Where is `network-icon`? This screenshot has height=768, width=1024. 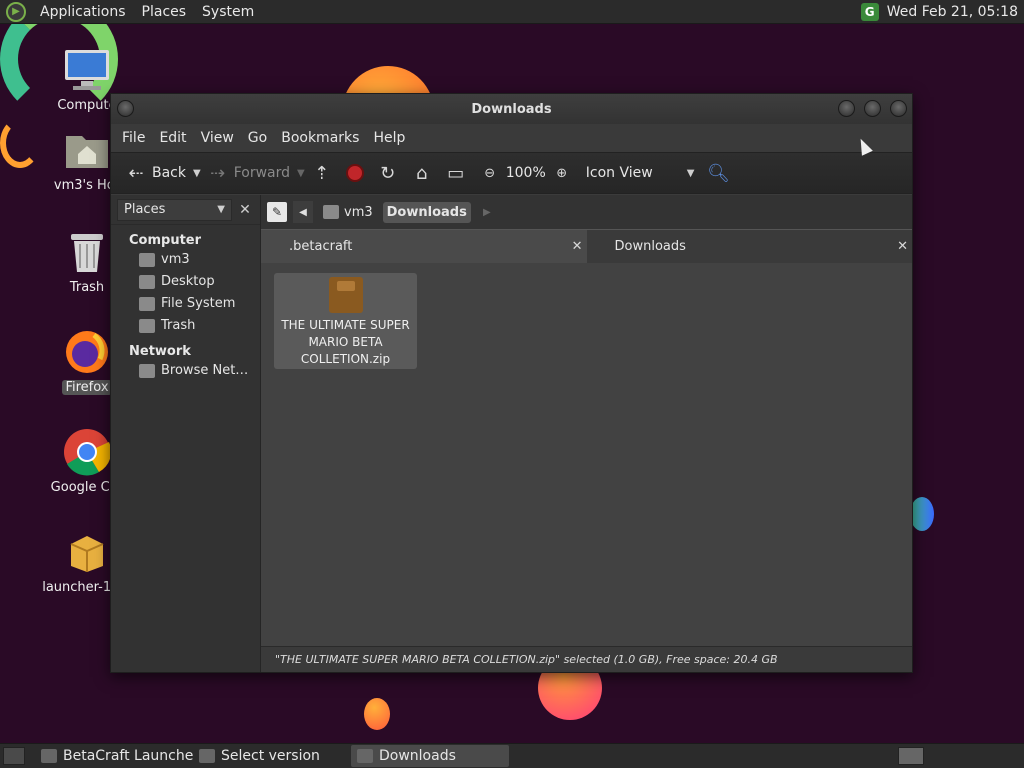
network-icon is located at coordinates (147, 370).